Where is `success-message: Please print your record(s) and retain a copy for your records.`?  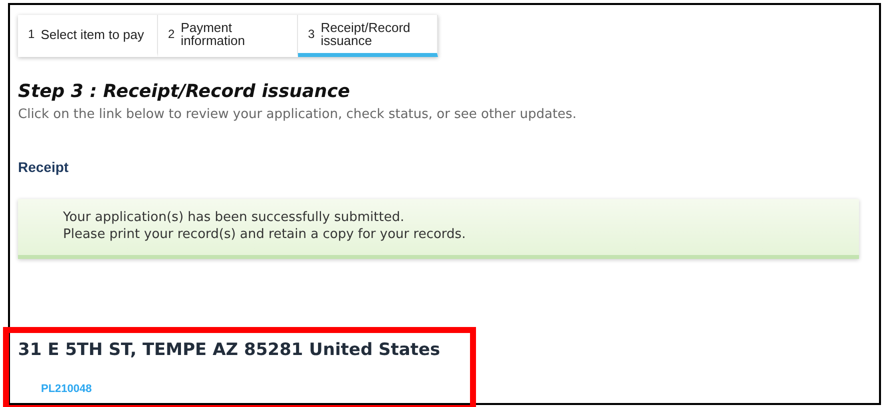 success-message: Please print your record(s) and retain a copy for your records. is located at coordinates (264, 234).